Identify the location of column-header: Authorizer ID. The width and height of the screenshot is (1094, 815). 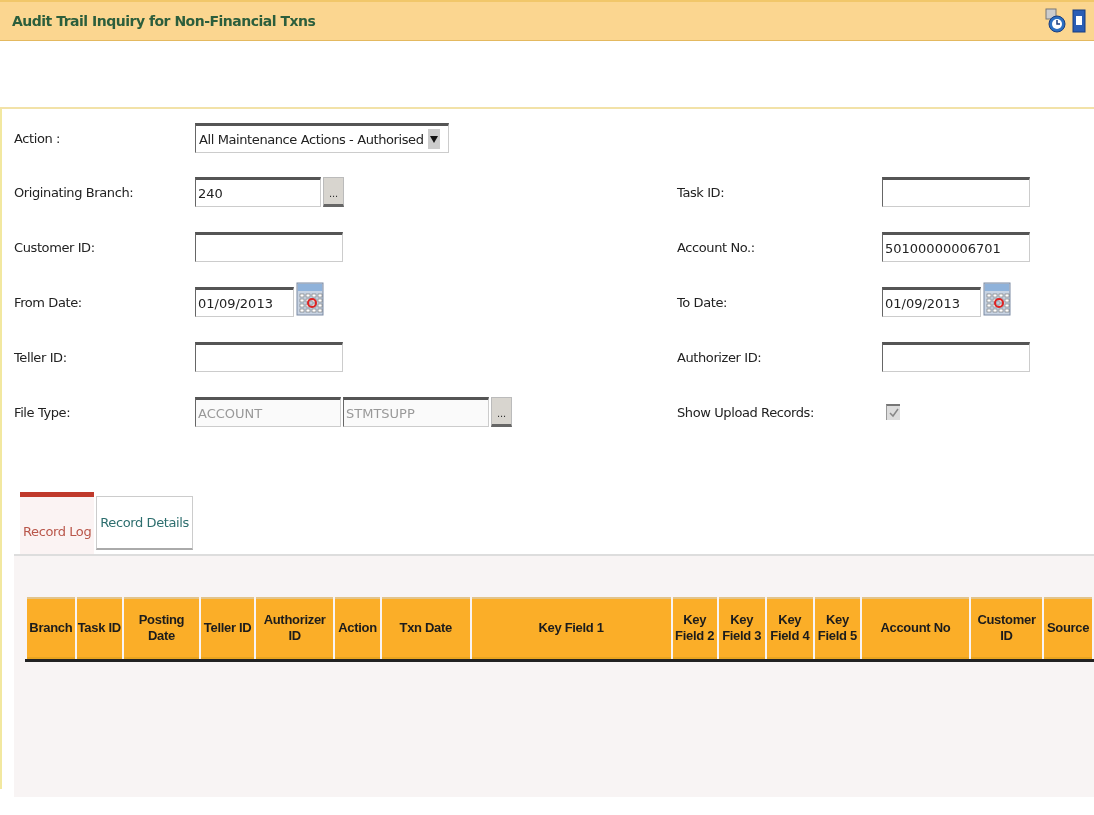
(295, 628).